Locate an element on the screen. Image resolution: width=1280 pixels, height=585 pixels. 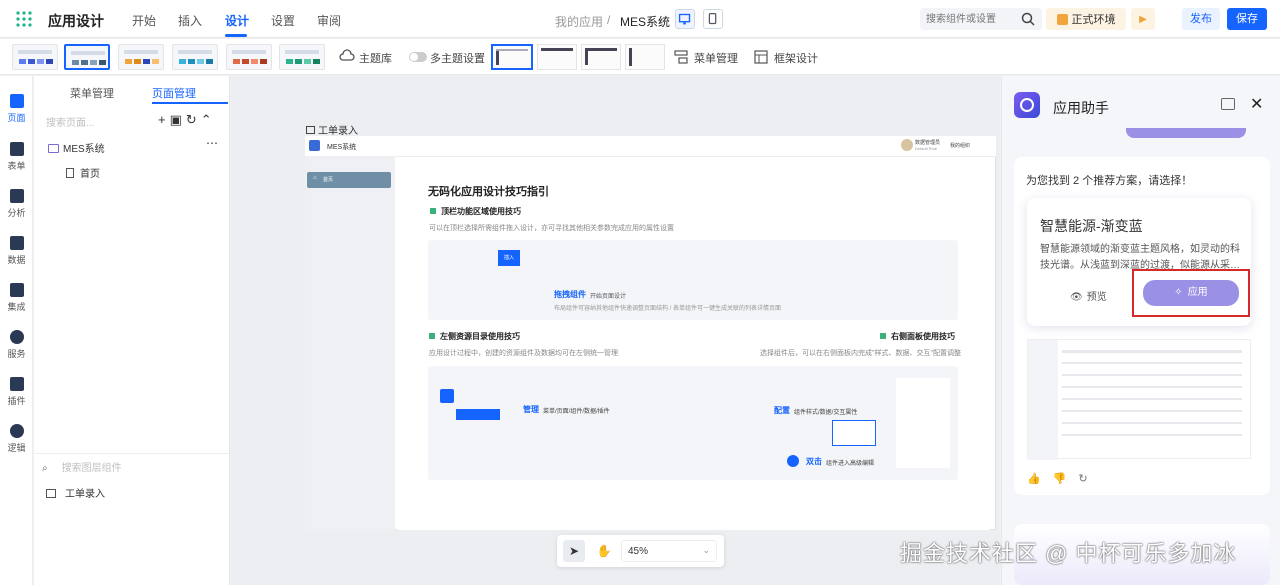
theme-option-title: 智慧能源-渐变蓝 is located at coordinates (1091, 226).